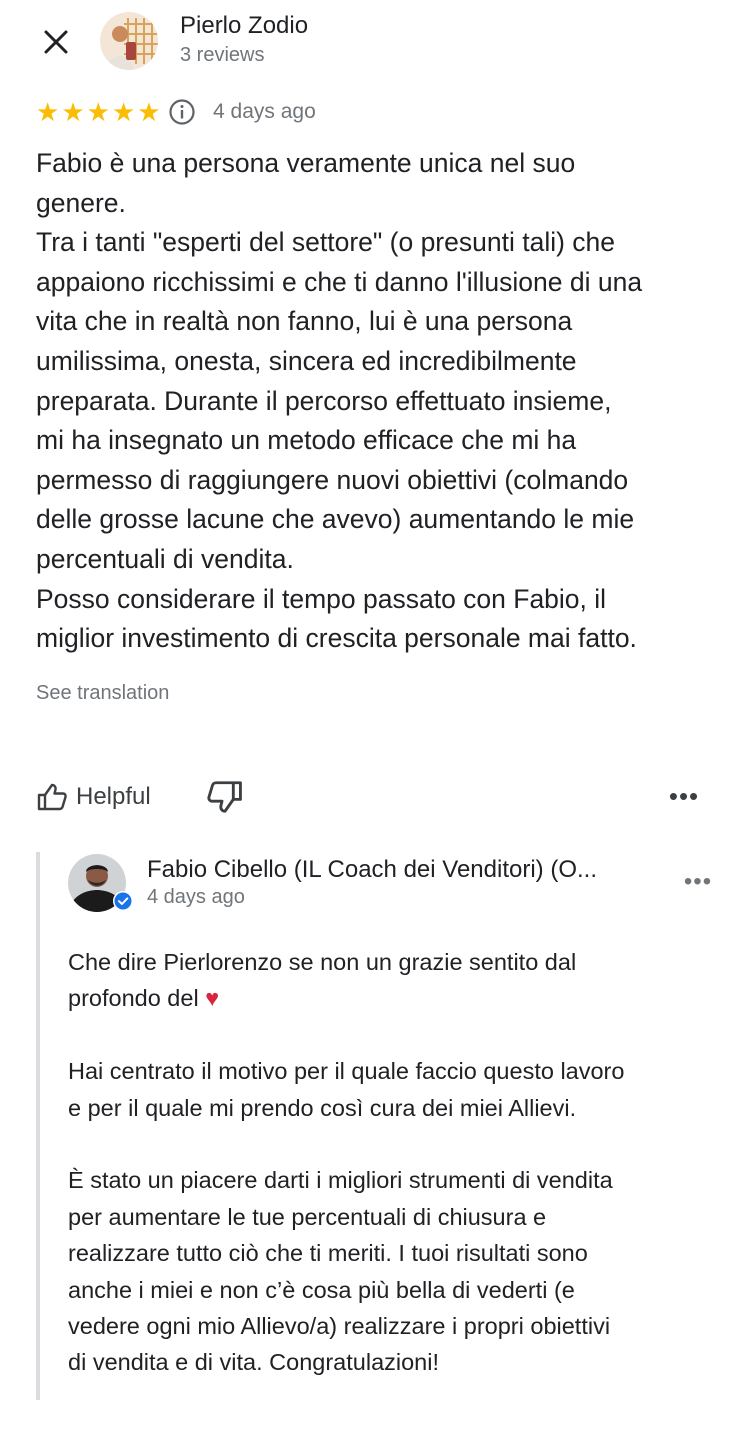 This screenshot has width=741, height=1440. I want to click on reviewer-name: Pierlo Zodio, so click(244, 26).